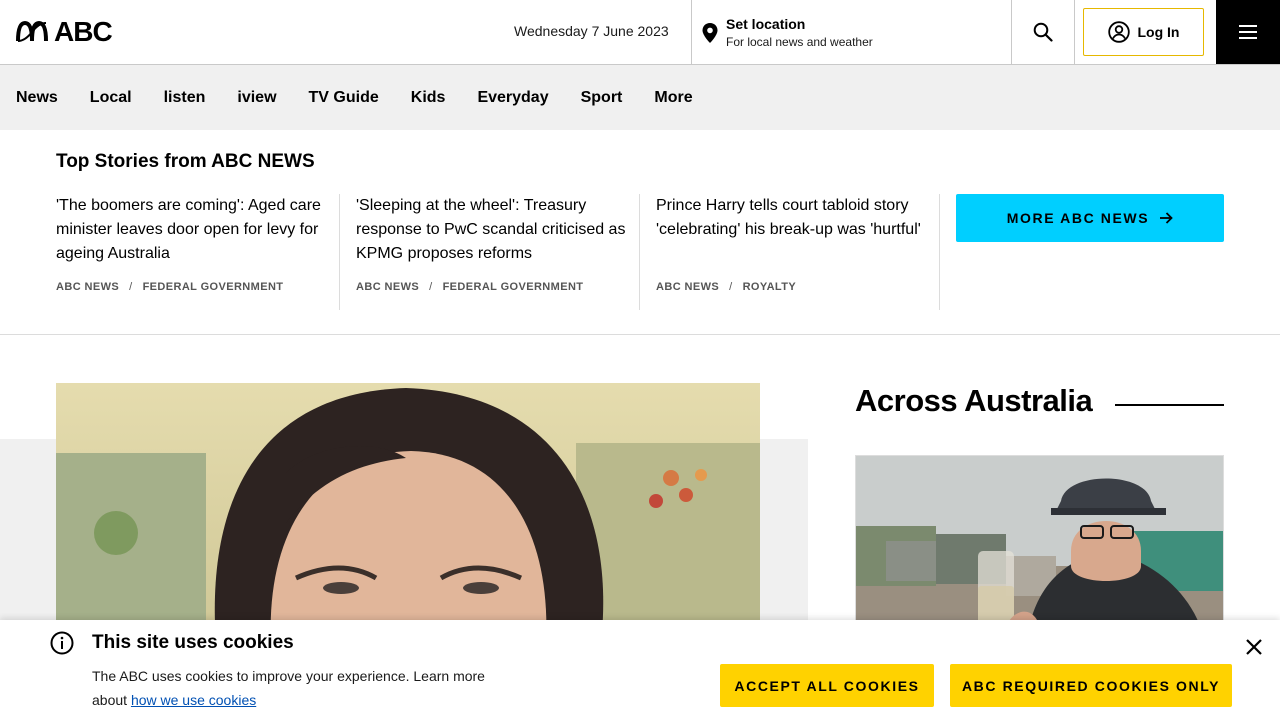  I want to click on nav-item-more: More, so click(673, 98).